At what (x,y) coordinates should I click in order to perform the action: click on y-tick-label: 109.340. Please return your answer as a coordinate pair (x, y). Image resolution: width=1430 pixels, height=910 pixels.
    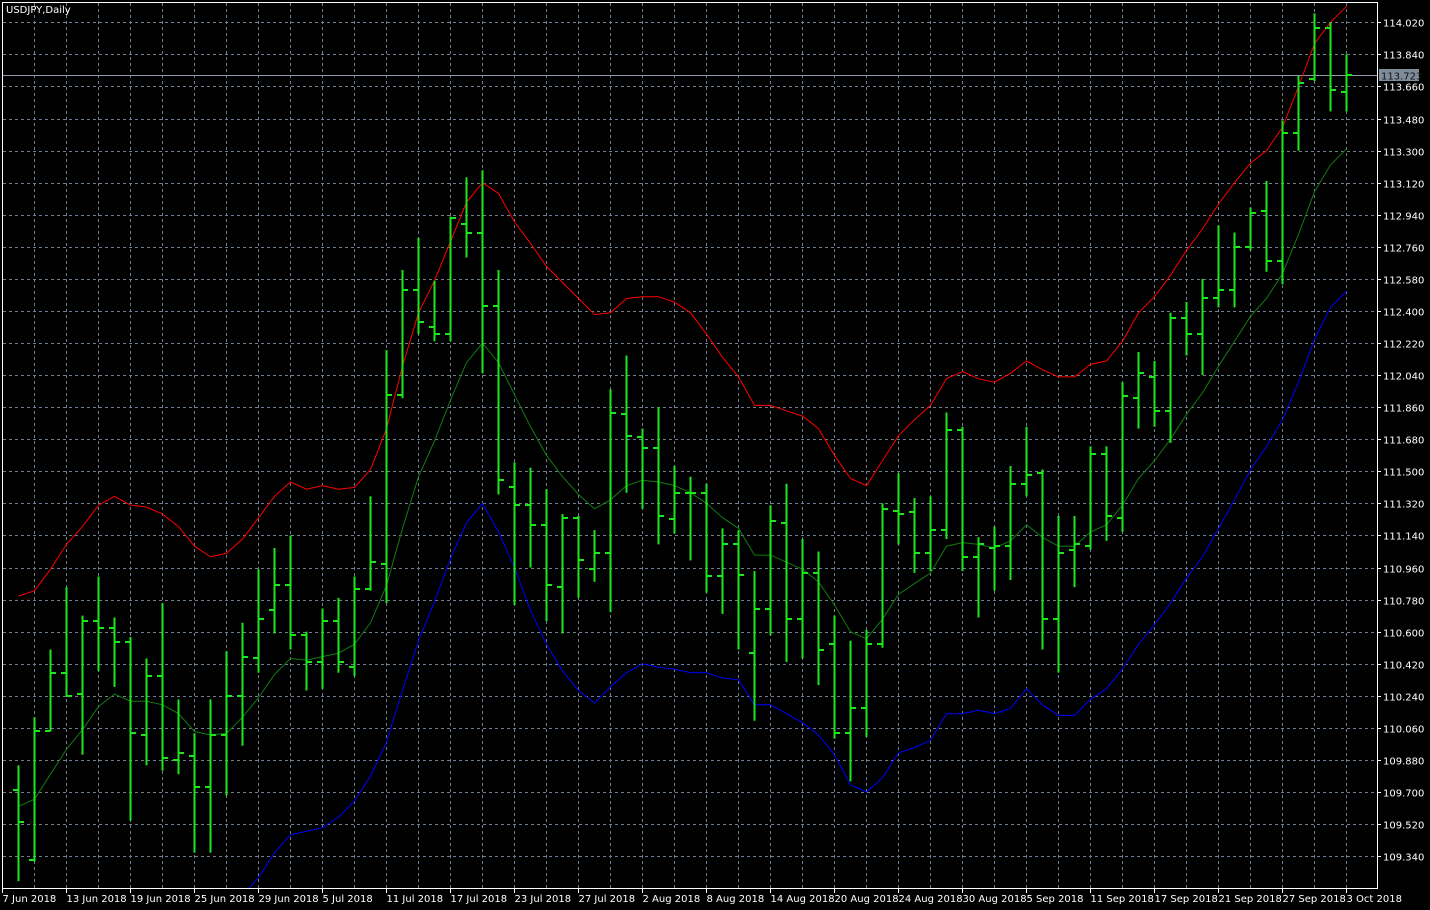
    Looking at the image, I should click on (1403, 858).